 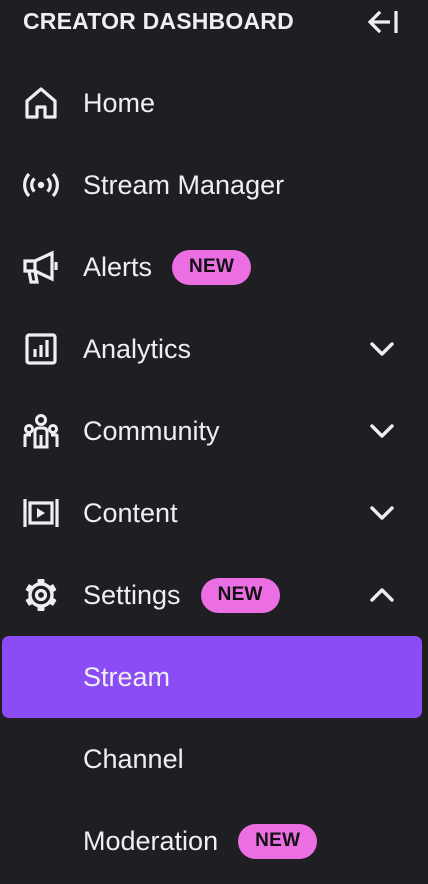 What do you see at coordinates (158, 21) in the screenshot?
I see `sidebar-title: CREATOR DASHBOARD` at bounding box center [158, 21].